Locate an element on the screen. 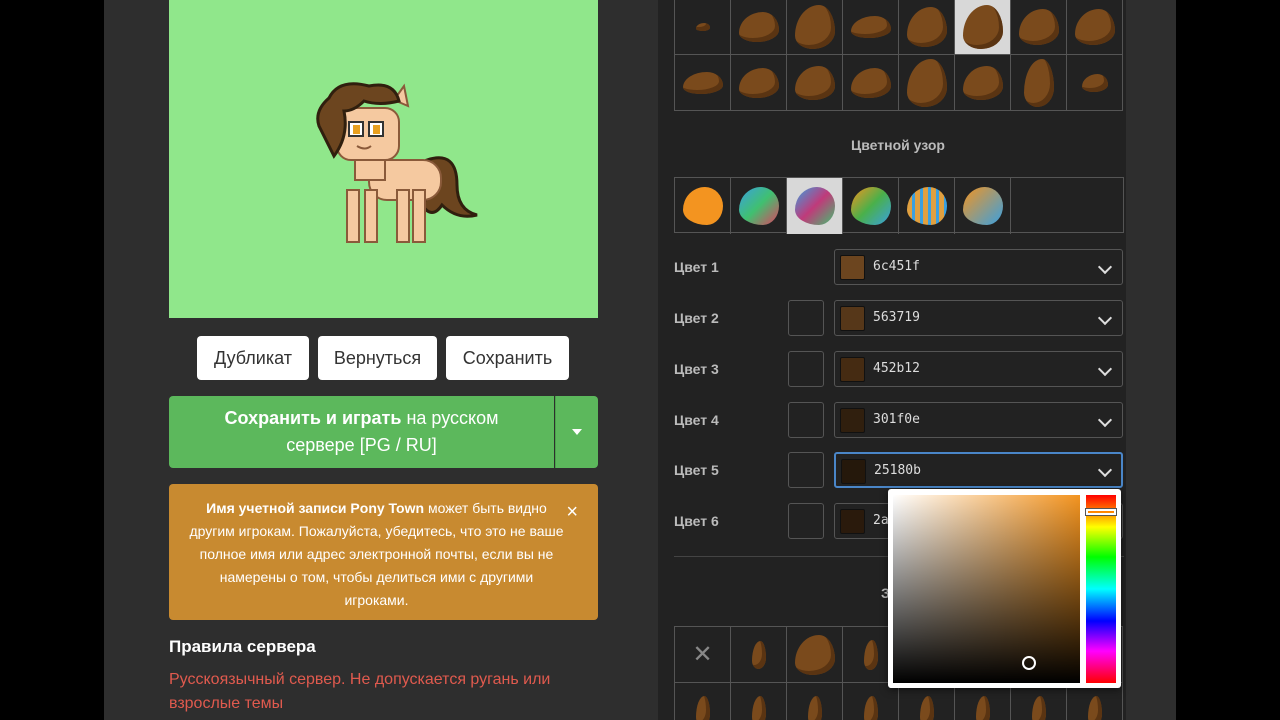 Image resolution: width=1280 pixels, height=720 pixels. color-select-5: 25180b is located at coordinates (978, 470).